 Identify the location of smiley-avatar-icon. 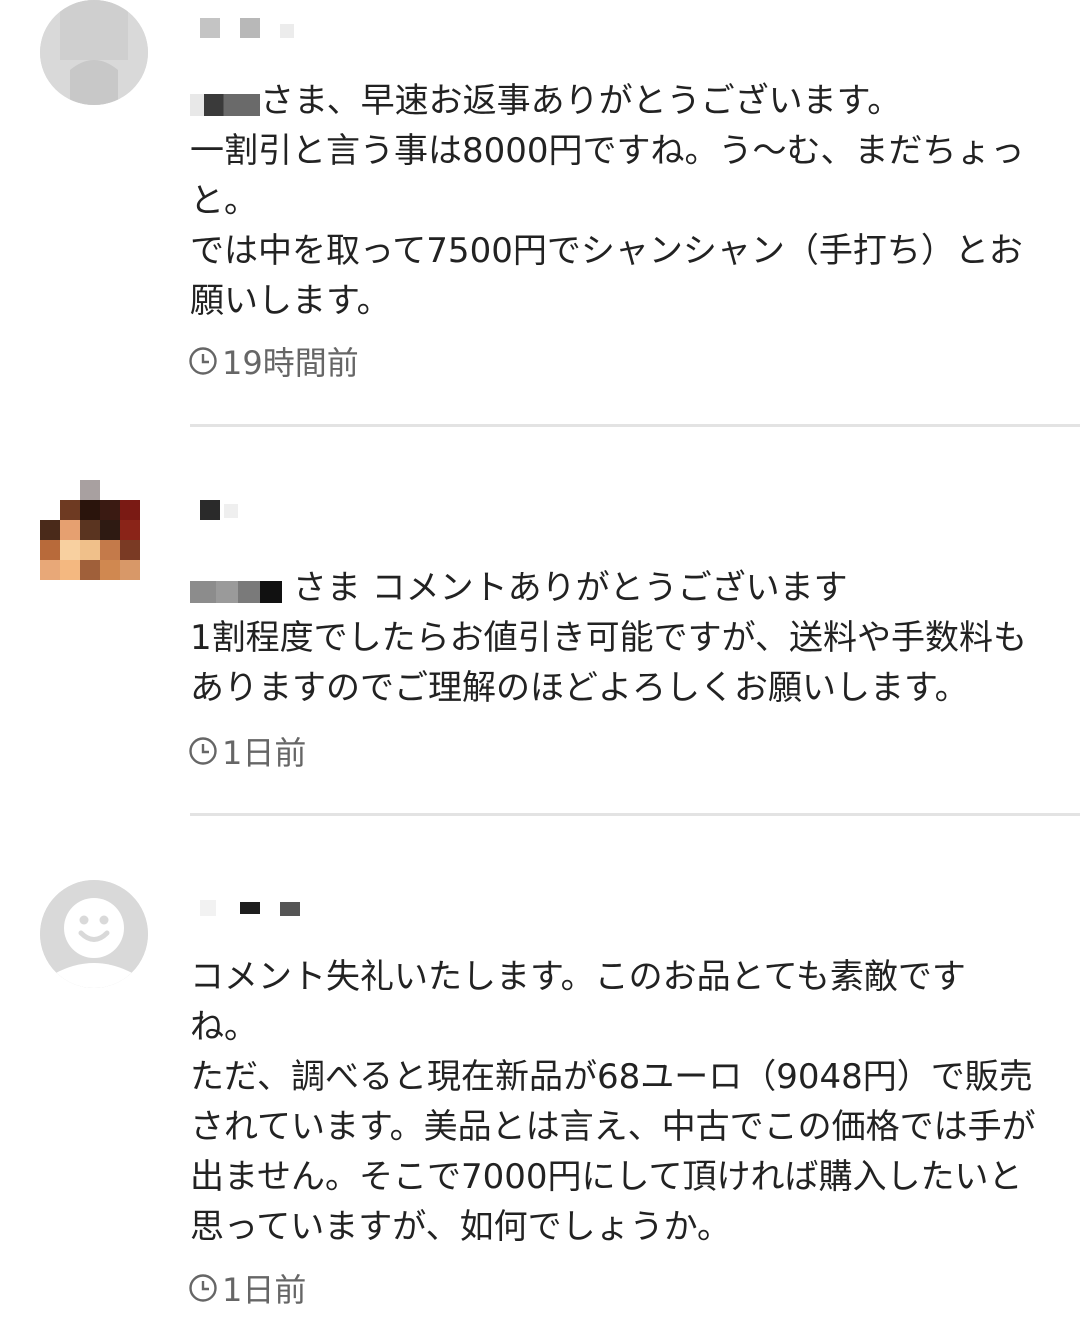
(94, 934).